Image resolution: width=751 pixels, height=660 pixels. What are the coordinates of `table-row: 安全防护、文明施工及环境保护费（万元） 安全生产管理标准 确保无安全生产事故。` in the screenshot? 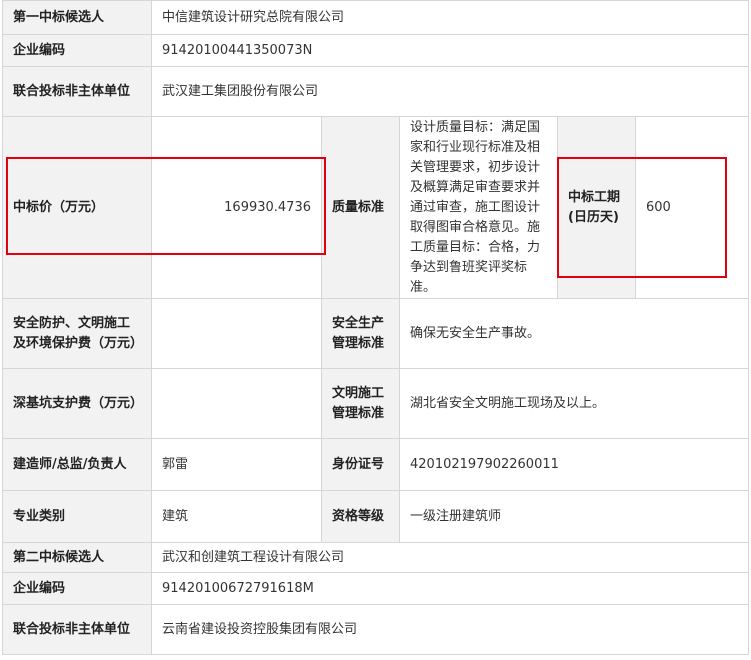 It's located at (376, 333).